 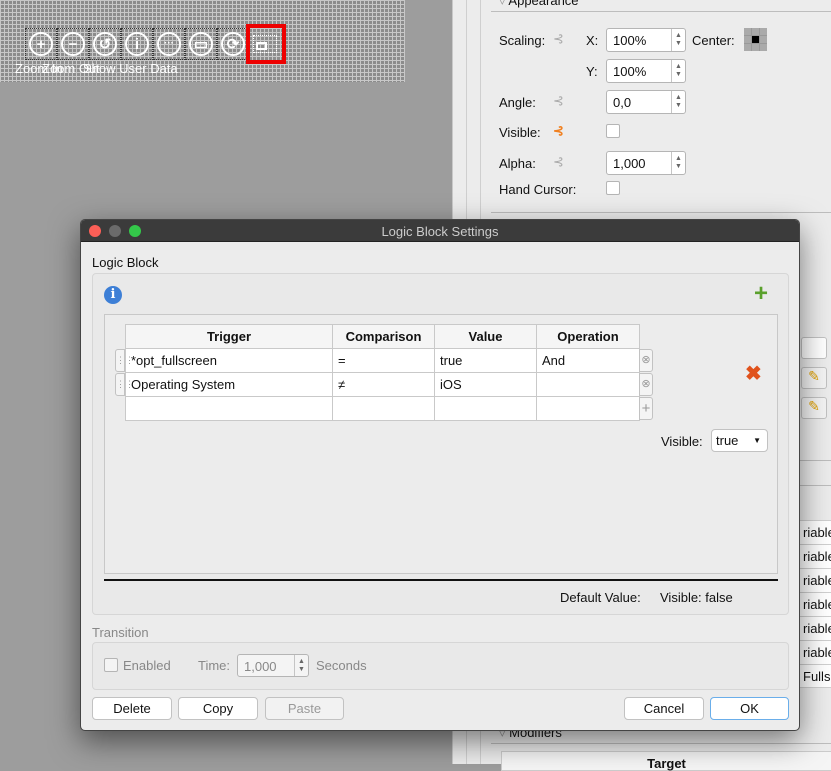 What do you see at coordinates (125, 262) in the screenshot?
I see `logic-block-label: Logic Block` at bounding box center [125, 262].